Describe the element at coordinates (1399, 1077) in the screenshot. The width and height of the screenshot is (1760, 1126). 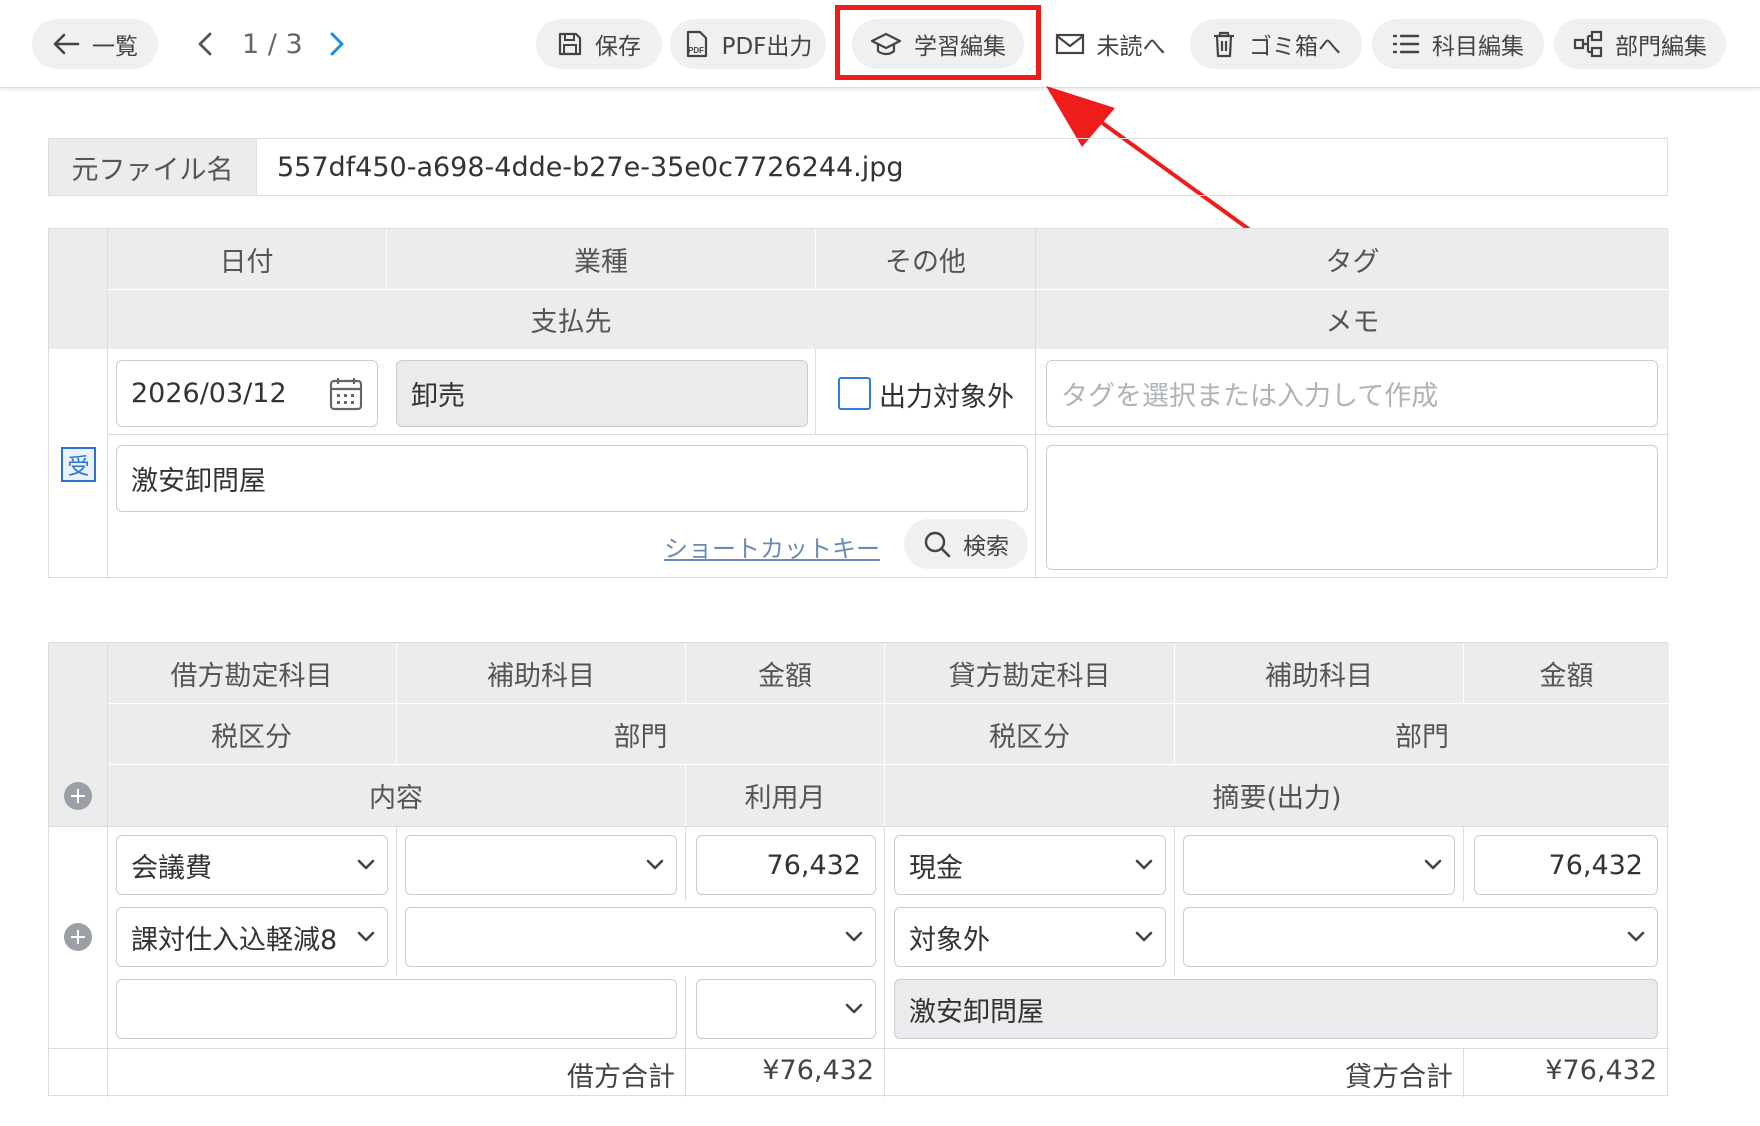
I see `credit-total-label: 貸方合計` at that location.